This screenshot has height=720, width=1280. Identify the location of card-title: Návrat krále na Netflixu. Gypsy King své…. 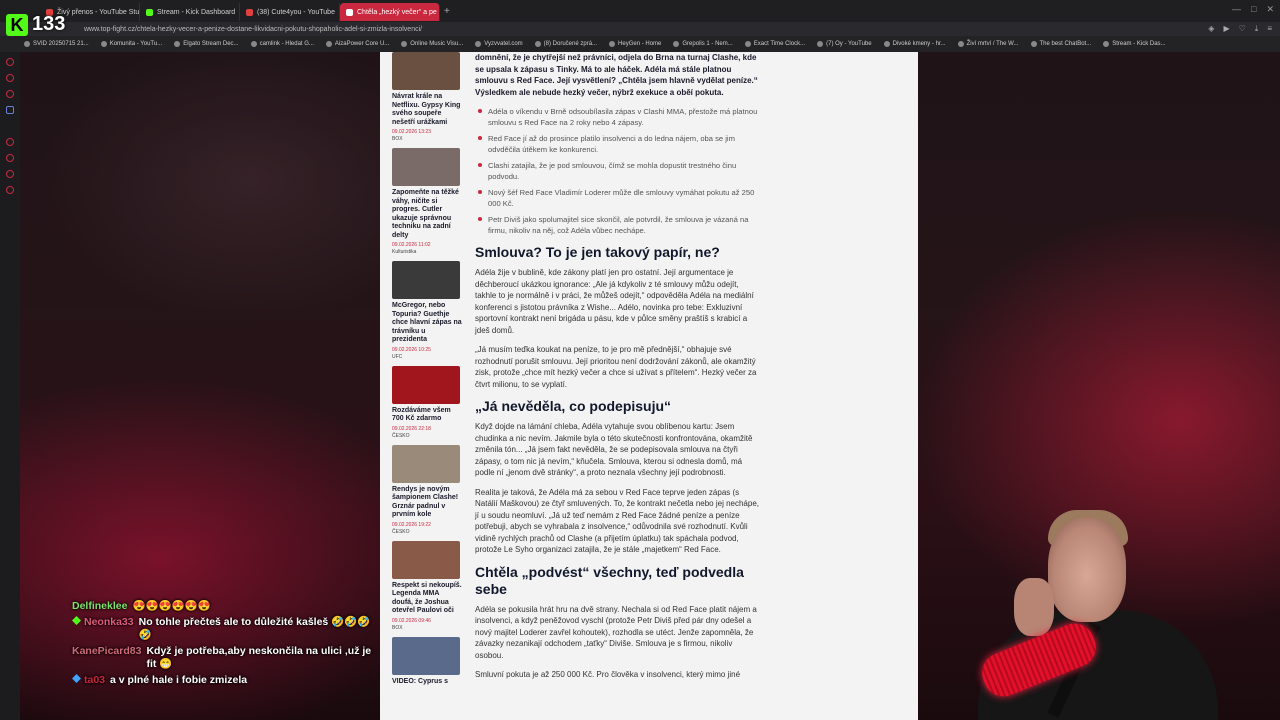
(427, 110).